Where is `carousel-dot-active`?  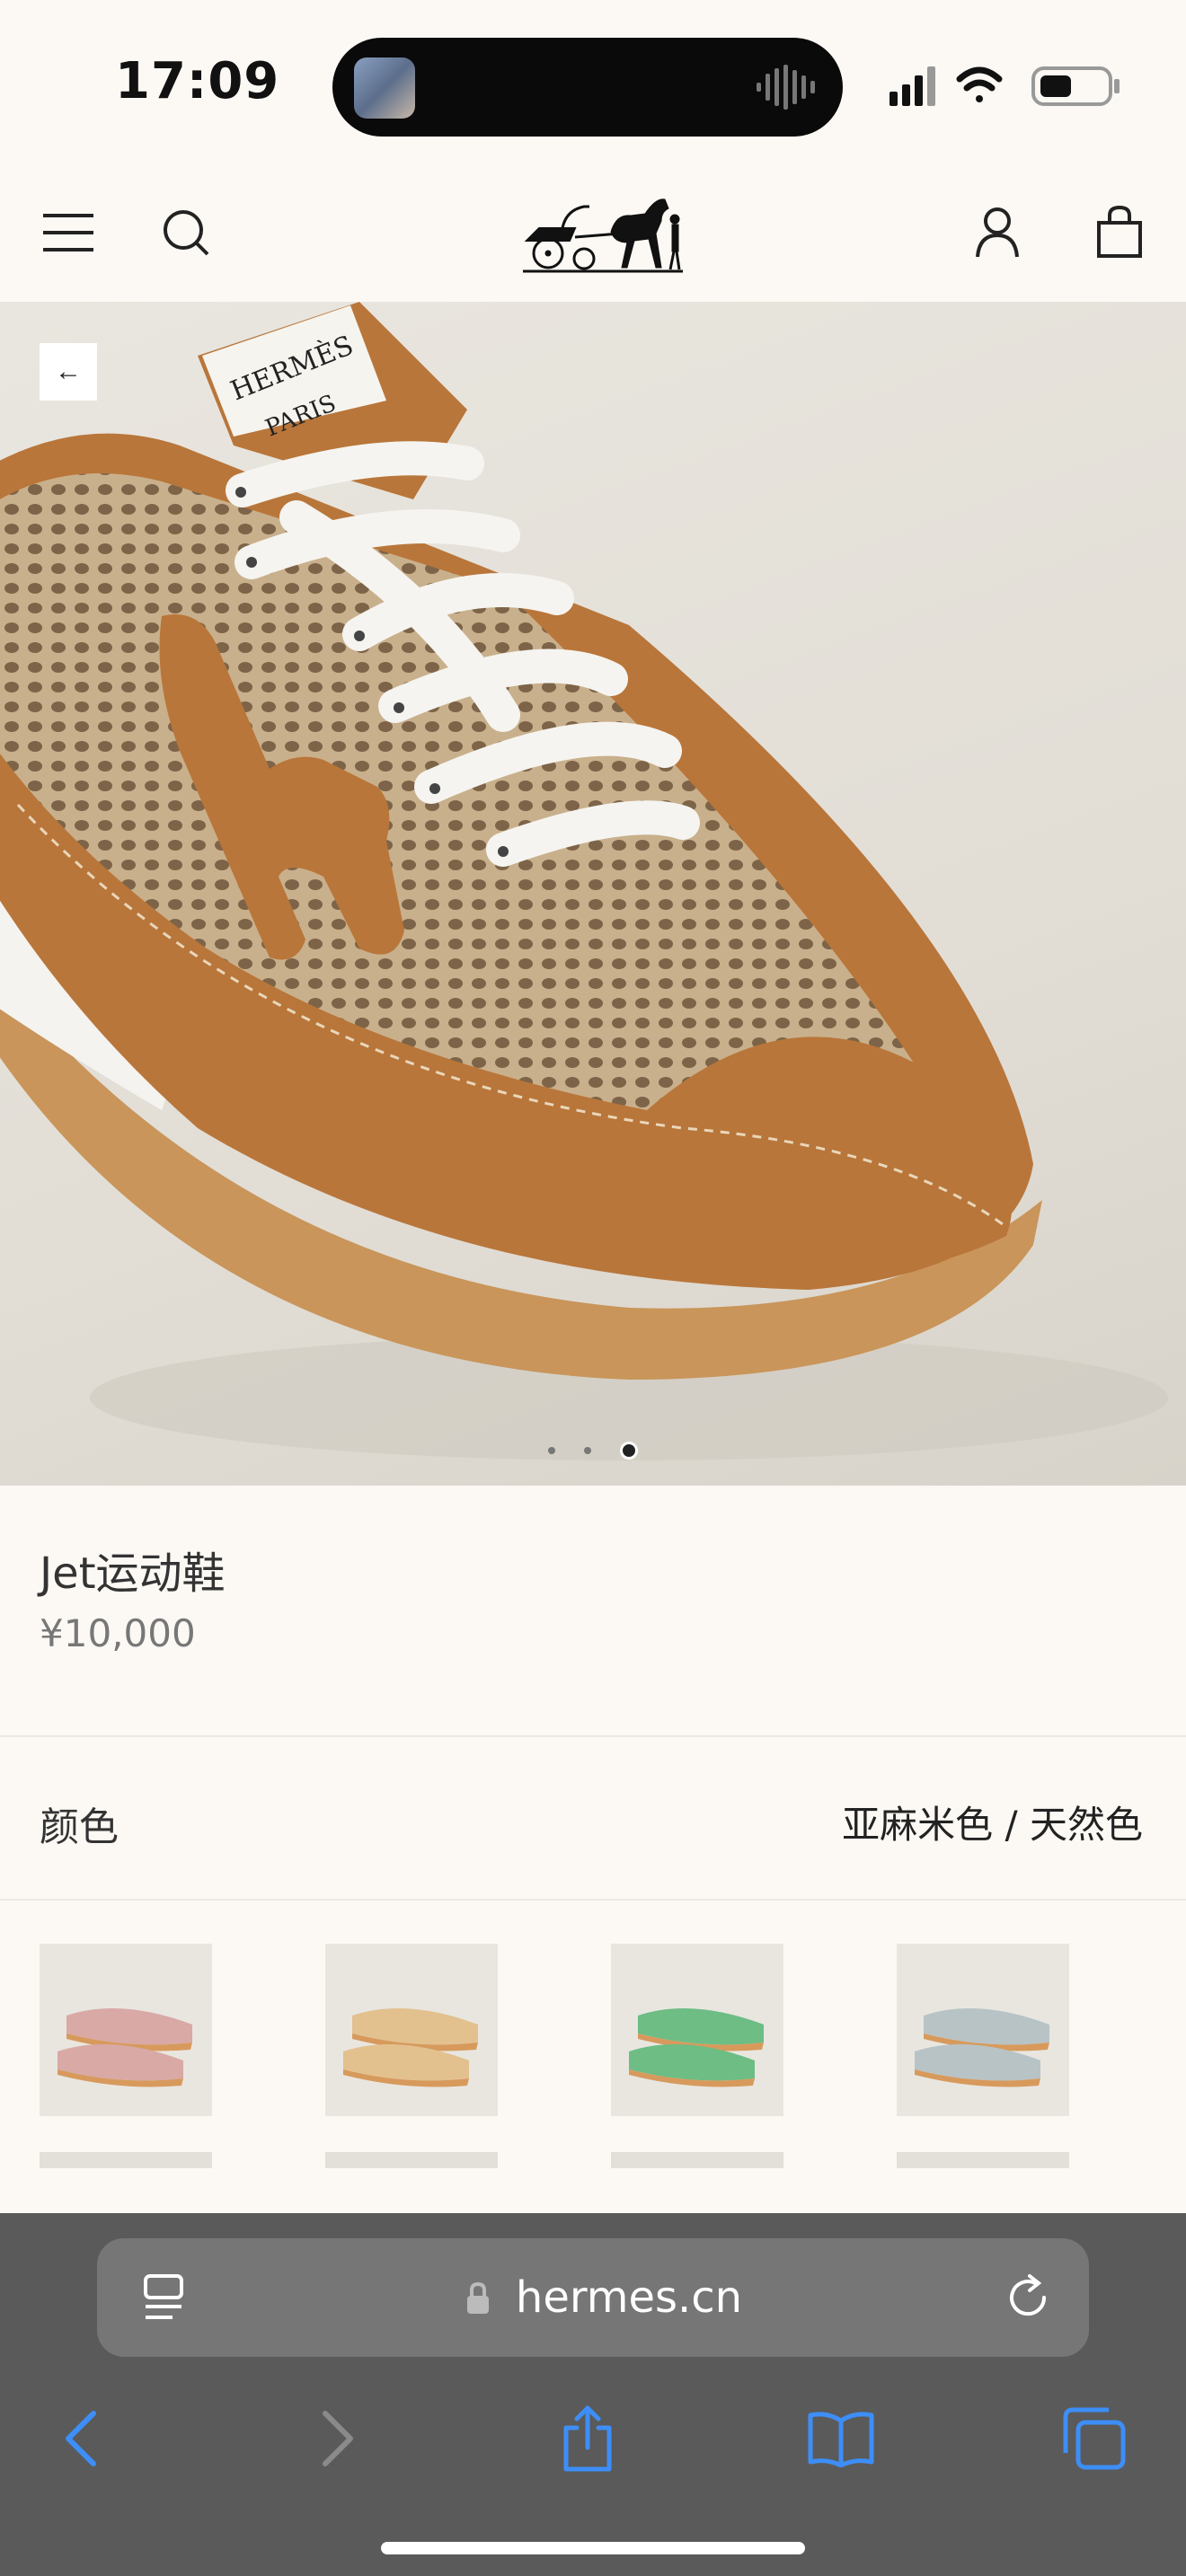 carousel-dot-active is located at coordinates (629, 1450).